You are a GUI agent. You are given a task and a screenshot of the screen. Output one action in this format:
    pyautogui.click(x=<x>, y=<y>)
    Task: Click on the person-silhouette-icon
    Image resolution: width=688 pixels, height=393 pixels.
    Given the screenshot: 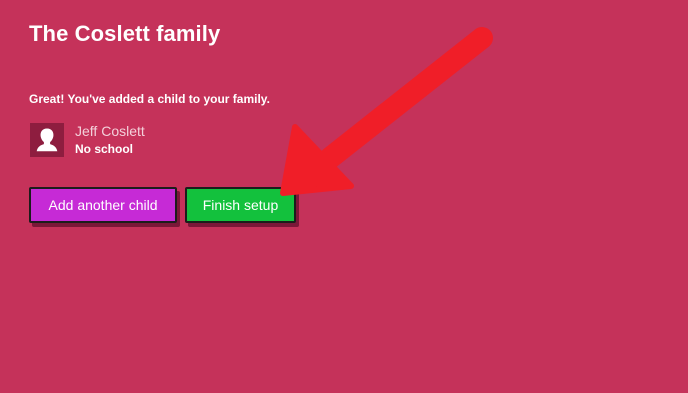 What is the action you would take?
    pyautogui.click(x=47, y=140)
    